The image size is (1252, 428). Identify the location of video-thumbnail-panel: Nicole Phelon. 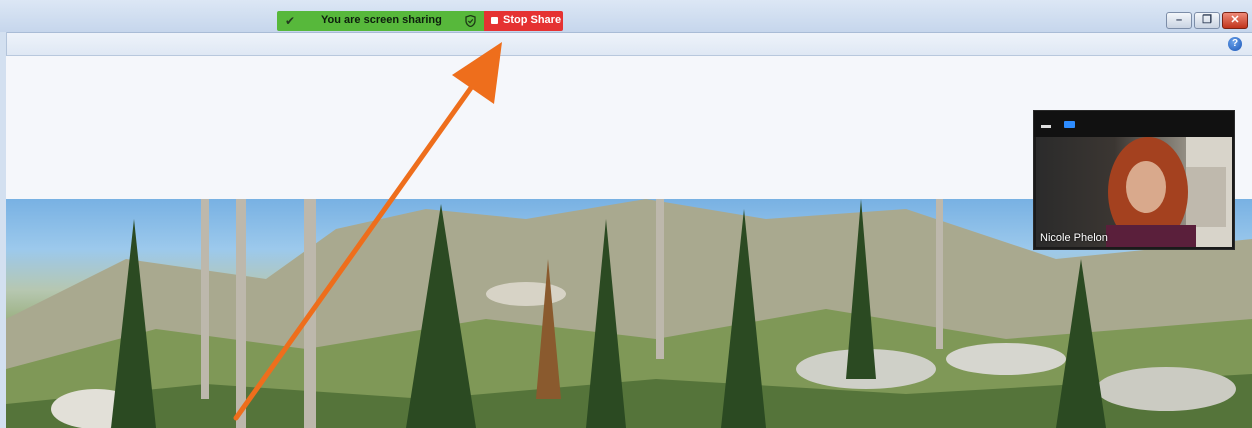
(1134, 180).